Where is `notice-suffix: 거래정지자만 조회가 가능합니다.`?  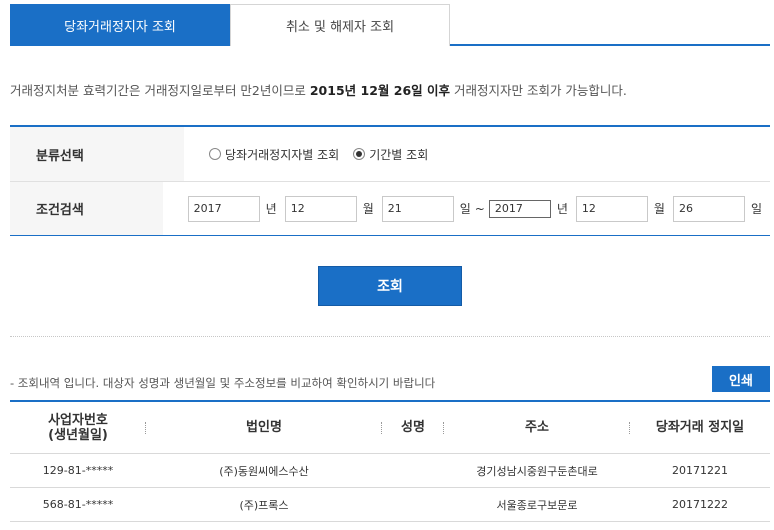 notice-suffix: 거래정지자만 조회가 가능합니다. is located at coordinates (538, 90).